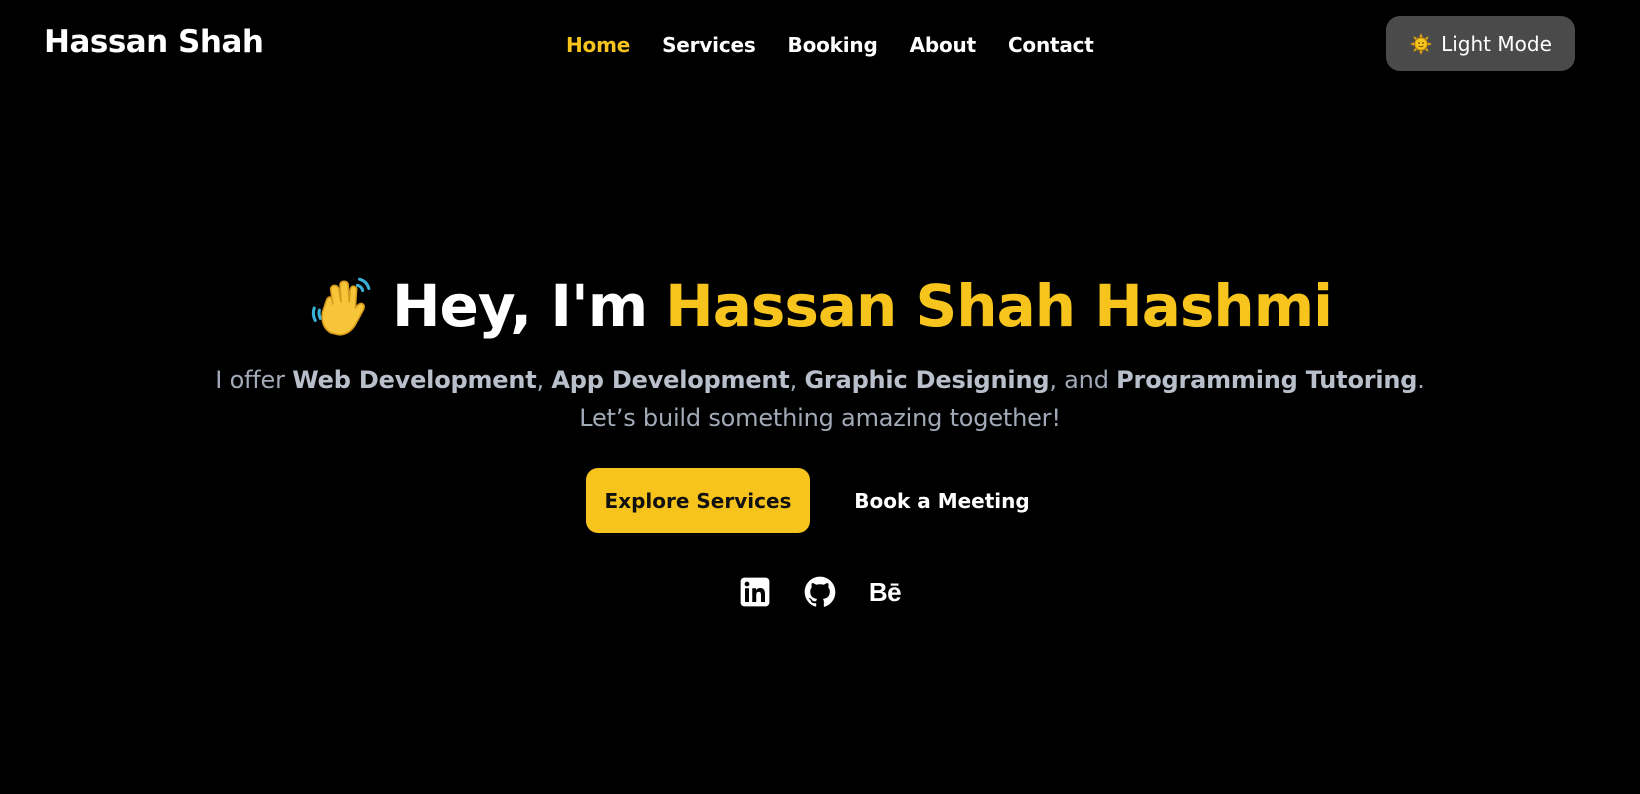 The width and height of the screenshot is (1640, 794). Describe the element at coordinates (755, 592) in the screenshot. I see `linkedin-icon` at that location.